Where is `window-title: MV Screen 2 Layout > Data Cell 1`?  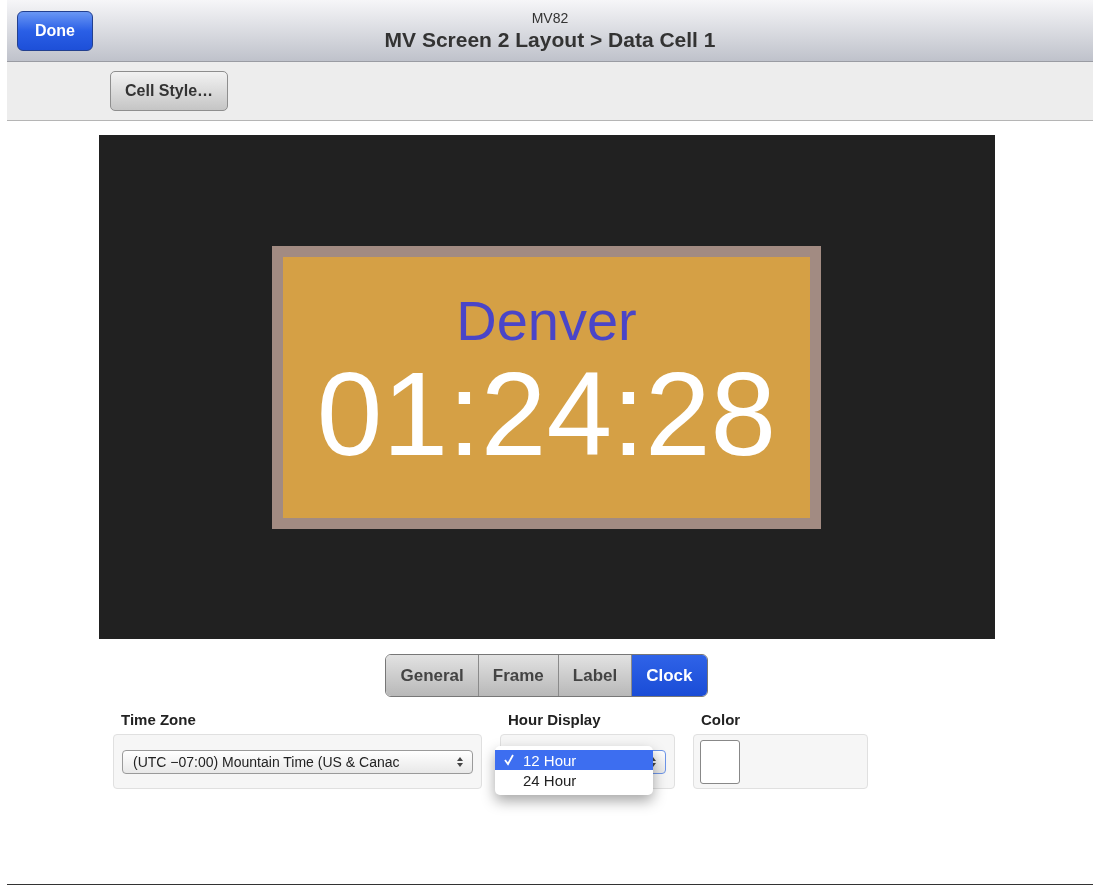 window-title: MV Screen 2 Layout > Data Cell 1 is located at coordinates (550, 39).